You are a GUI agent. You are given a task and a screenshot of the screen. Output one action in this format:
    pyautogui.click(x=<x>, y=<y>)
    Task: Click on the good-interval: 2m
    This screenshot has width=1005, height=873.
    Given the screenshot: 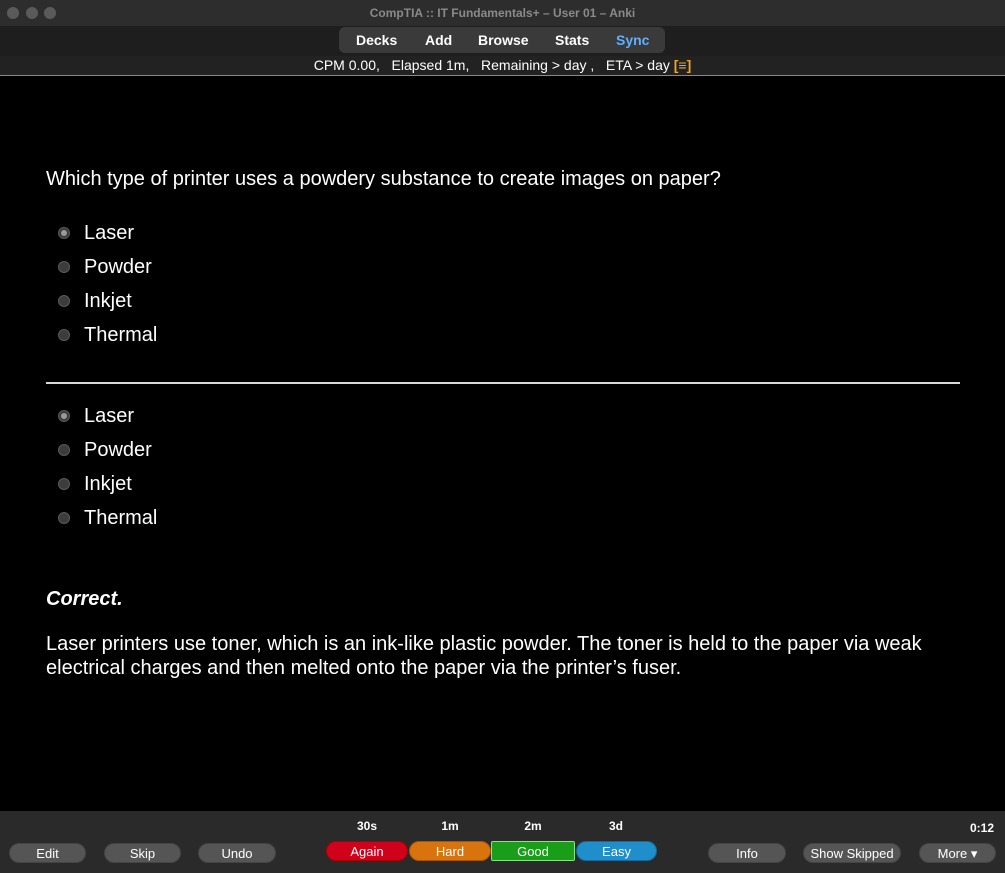 What is the action you would take?
    pyautogui.click(x=533, y=826)
    